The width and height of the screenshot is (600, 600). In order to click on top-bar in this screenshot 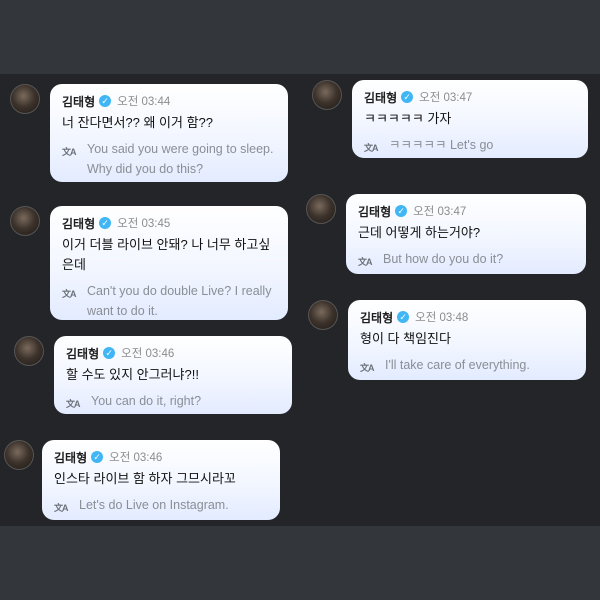, I will do `click(300, 37)`.